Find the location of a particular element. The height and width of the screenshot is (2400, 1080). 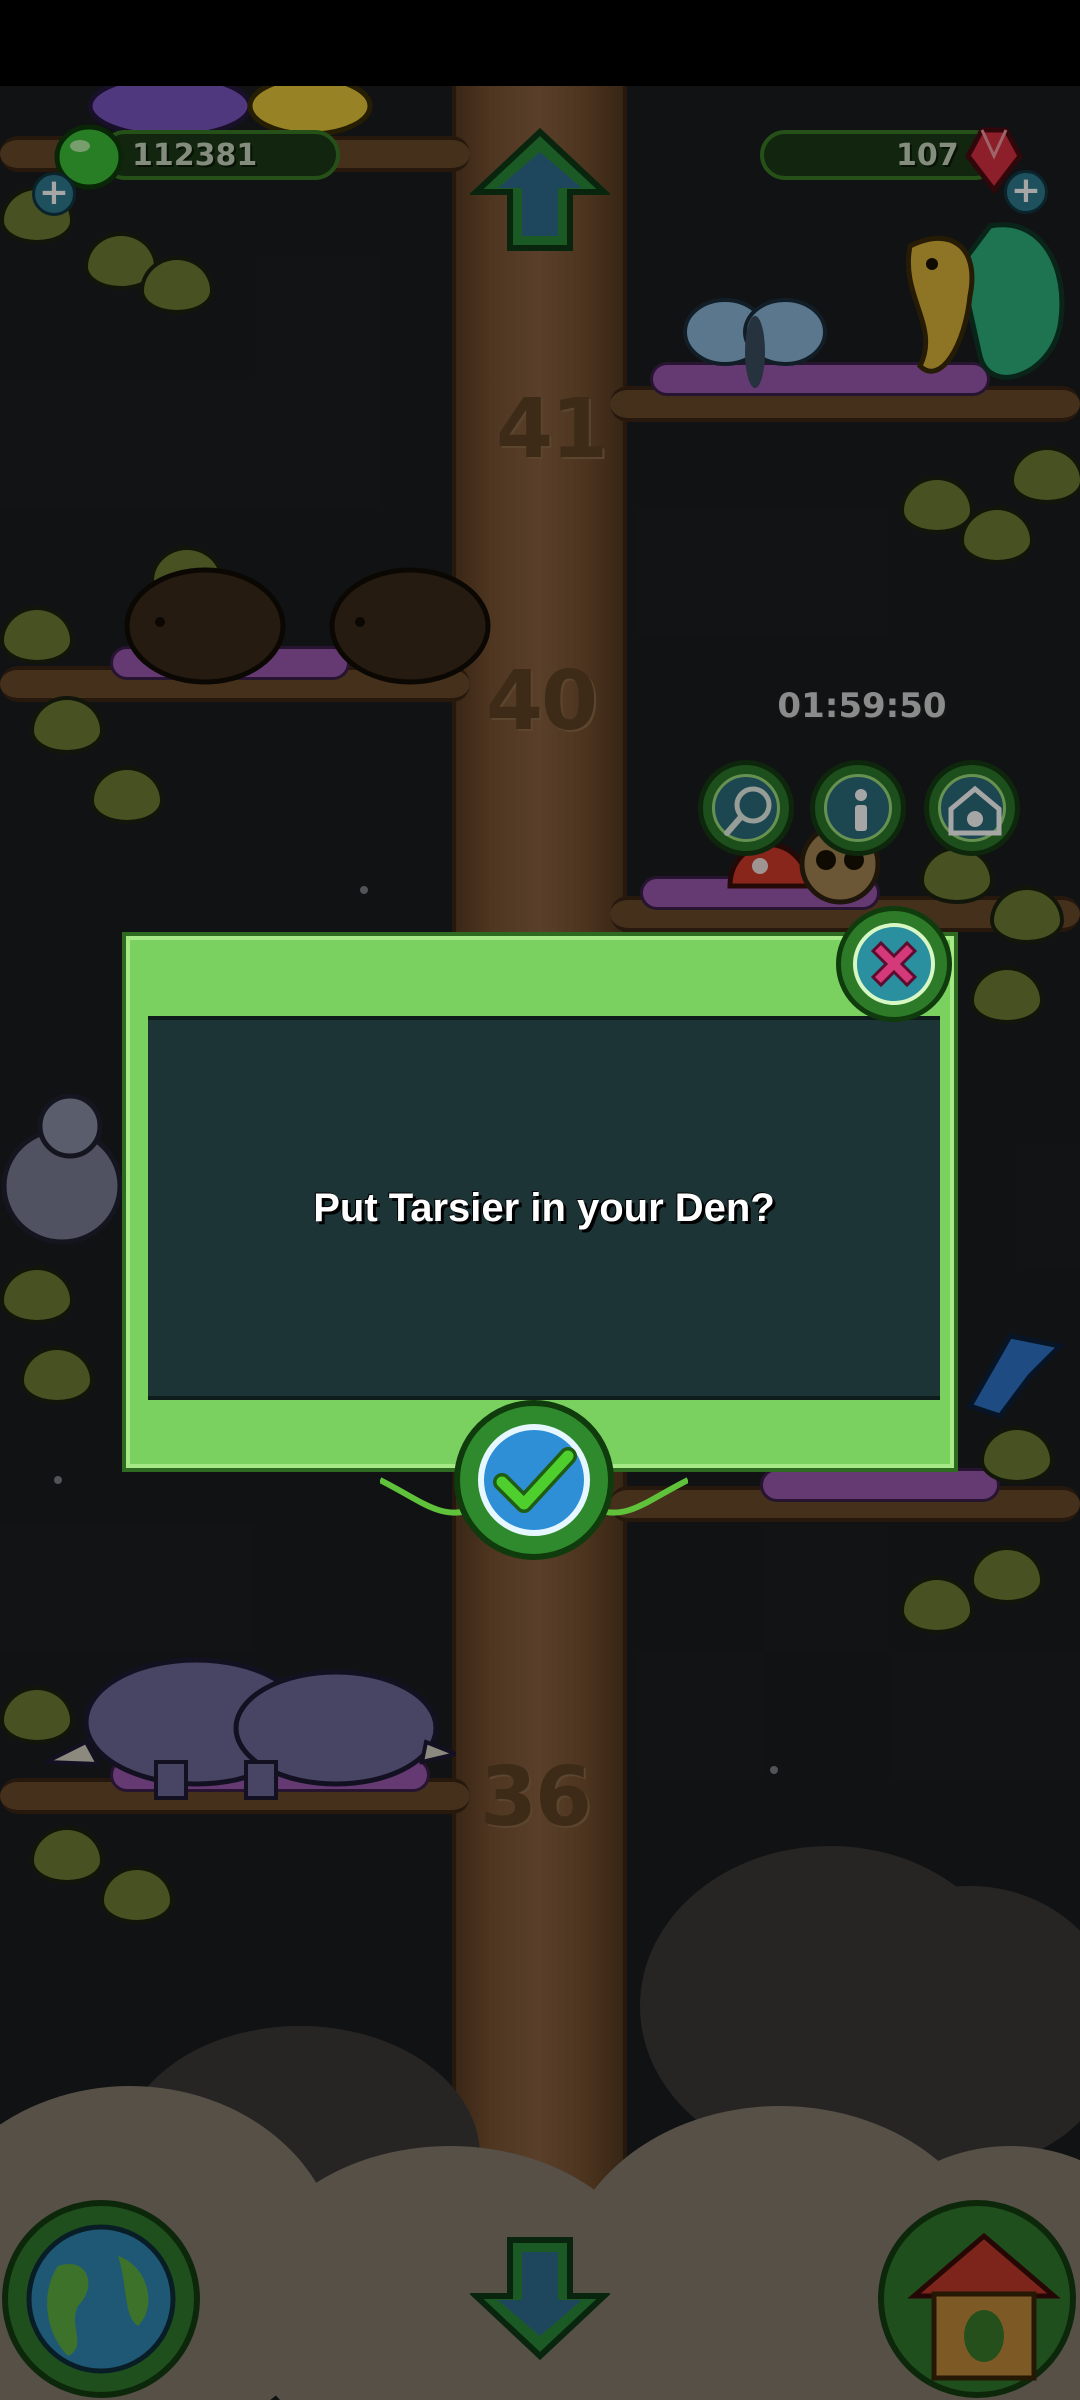

close-button is located at coordinates (894, 964).